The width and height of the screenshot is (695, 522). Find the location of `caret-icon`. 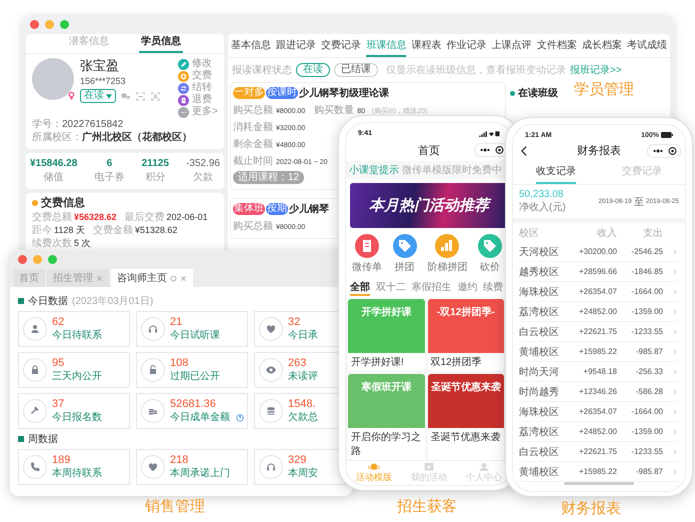

caret-icon is located at coordinates (109, 96).